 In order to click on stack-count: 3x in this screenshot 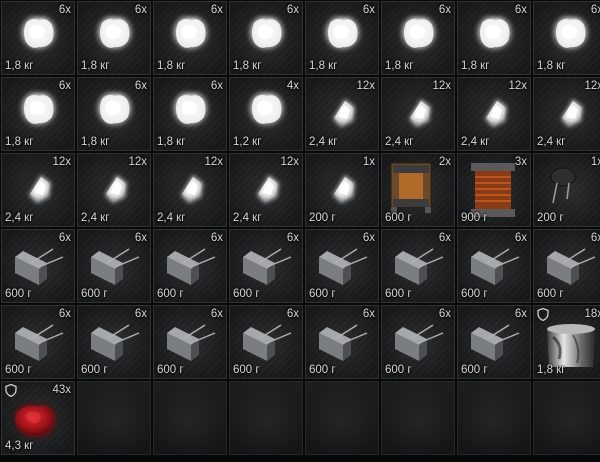, I will do `click(520, 162)`.